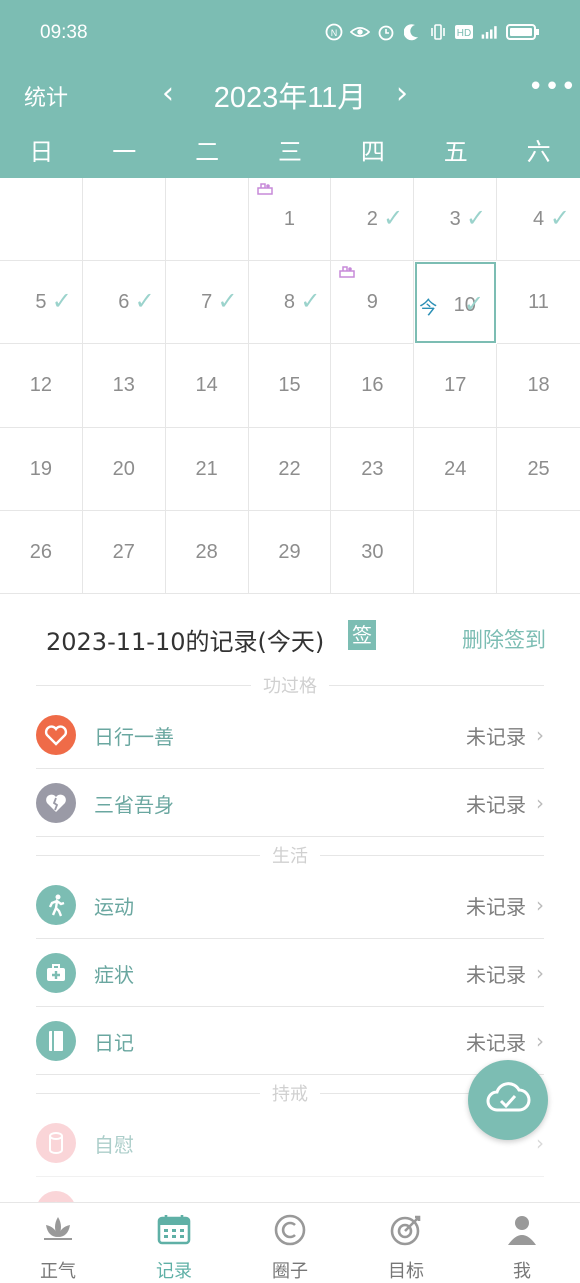 The height and width of the screenshot is (1283, 580). What do you see at coordinates (58, 1243) in the screenshot?
I see `nav-item: 正气` at bounding box center [58, 1243].